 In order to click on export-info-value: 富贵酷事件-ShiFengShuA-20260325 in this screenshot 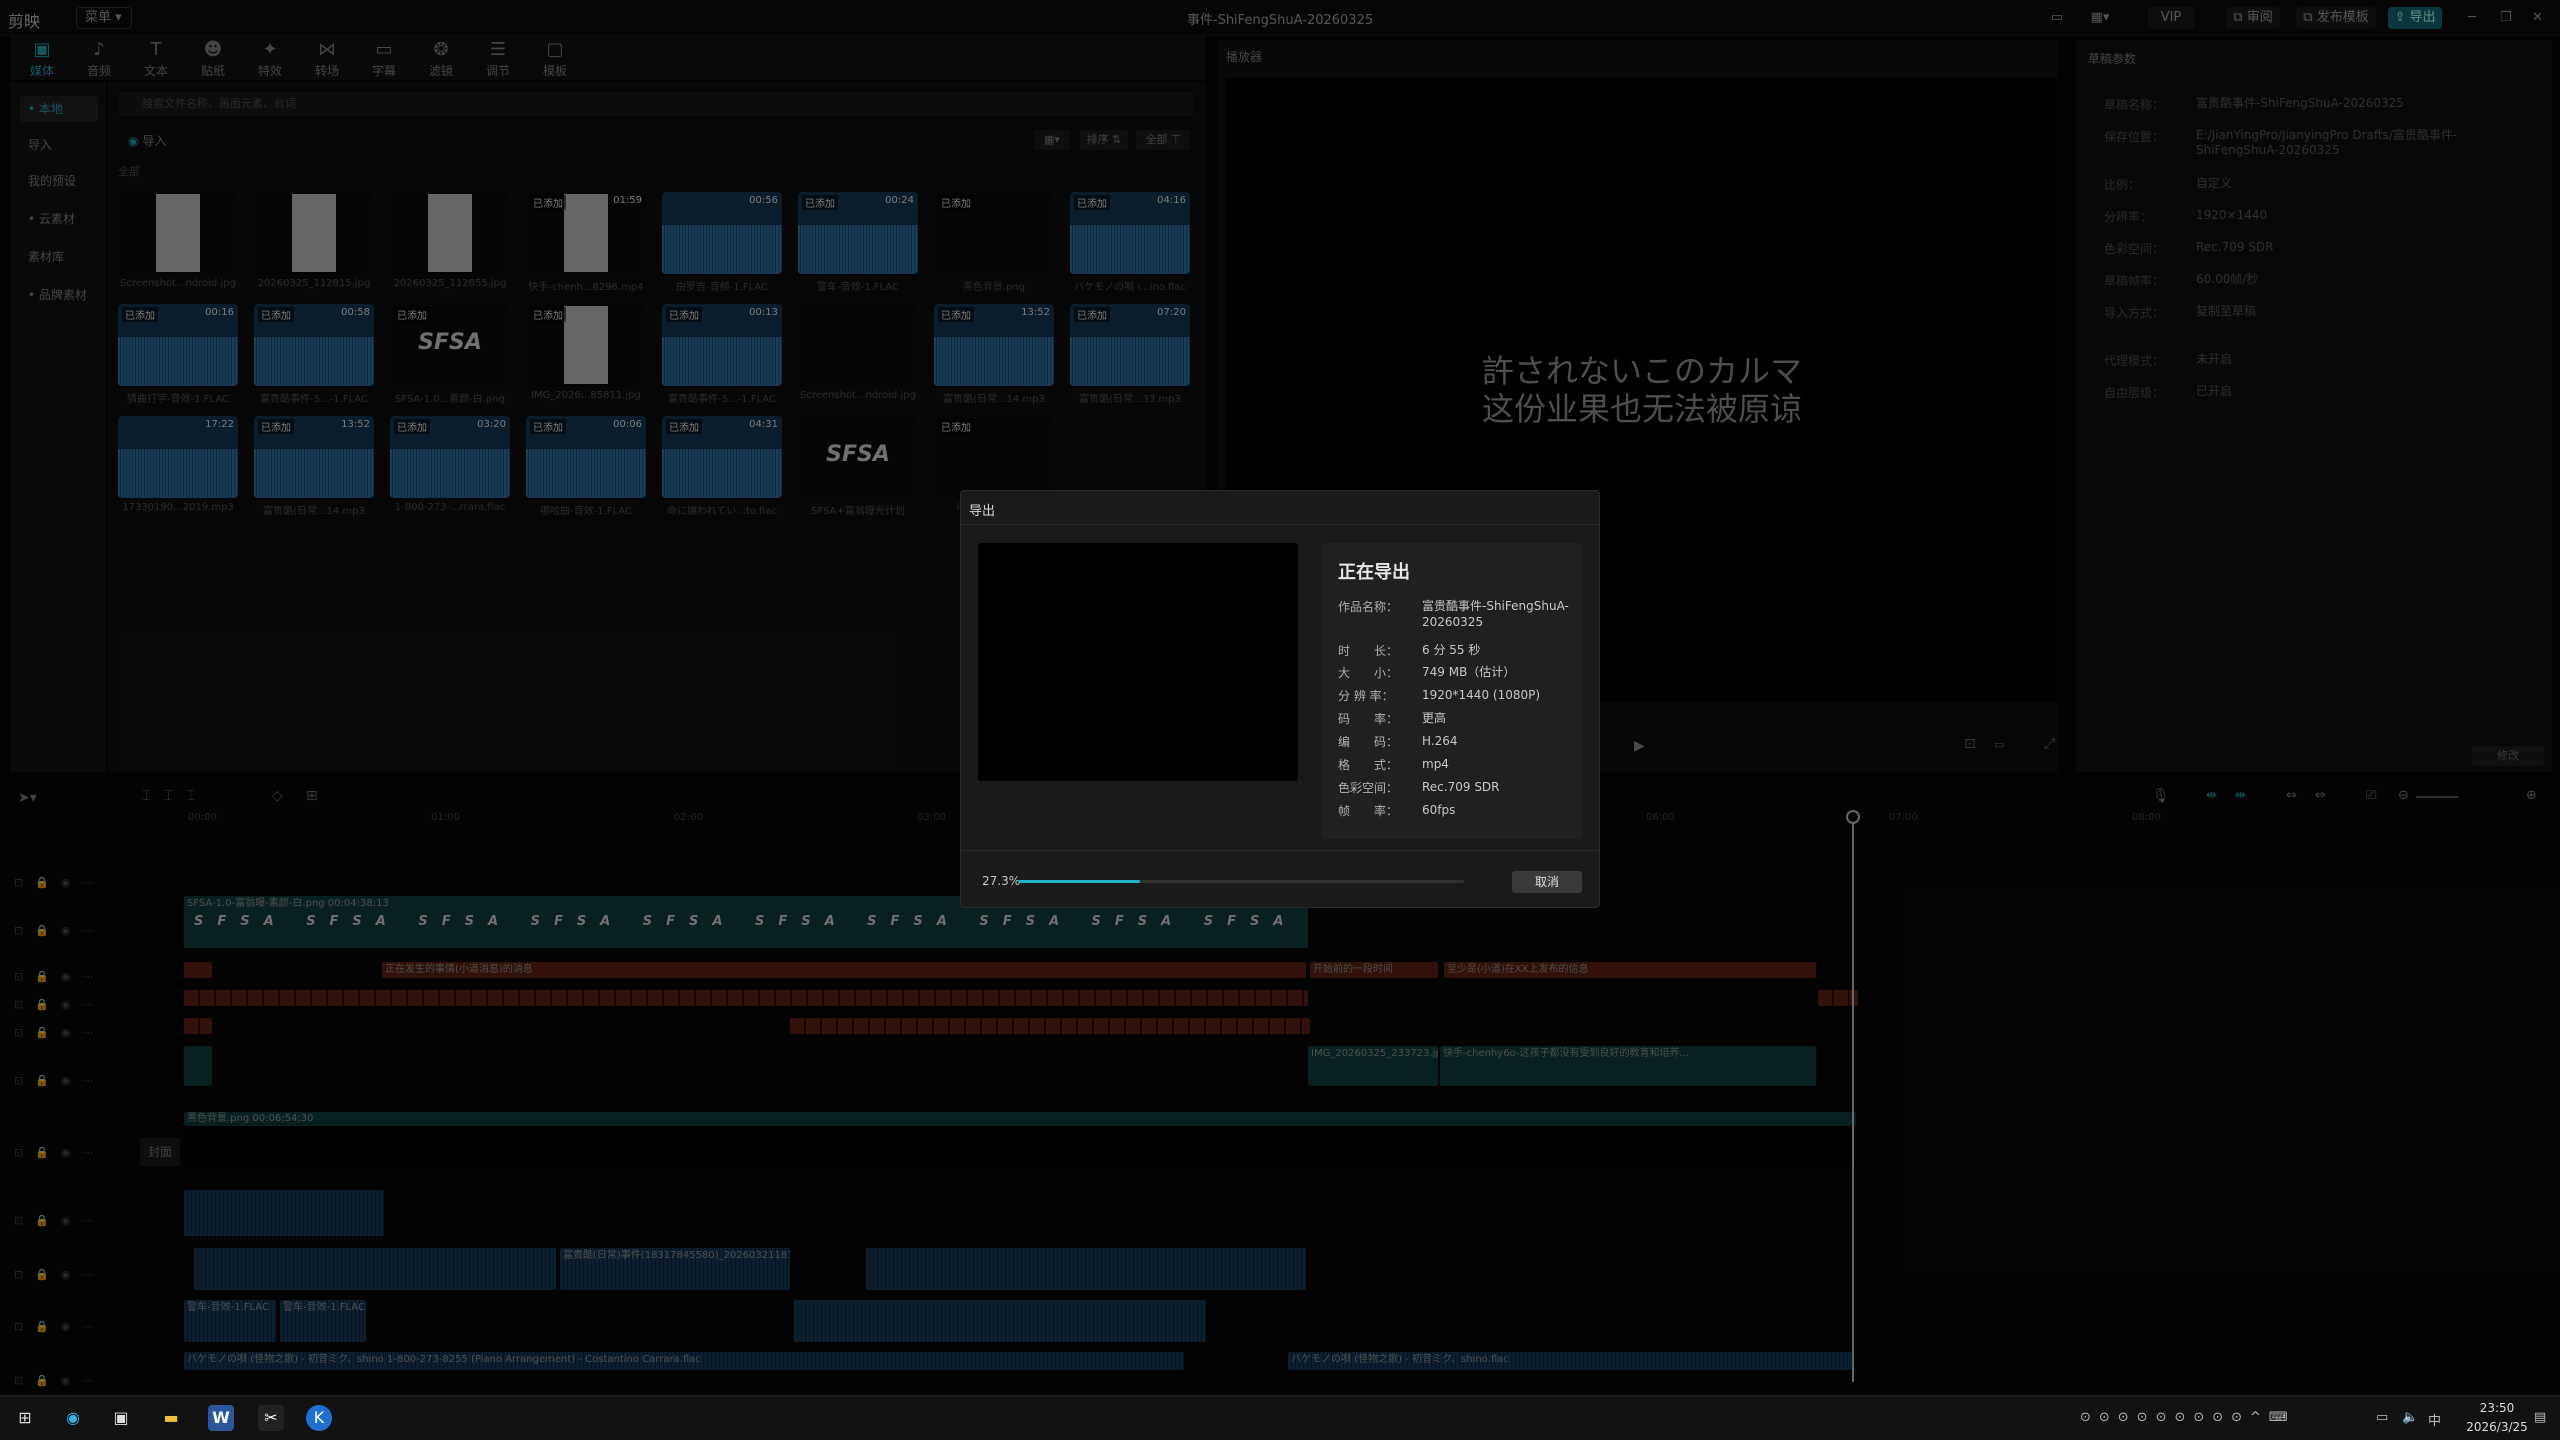, I will do `click(1495, 614)`.